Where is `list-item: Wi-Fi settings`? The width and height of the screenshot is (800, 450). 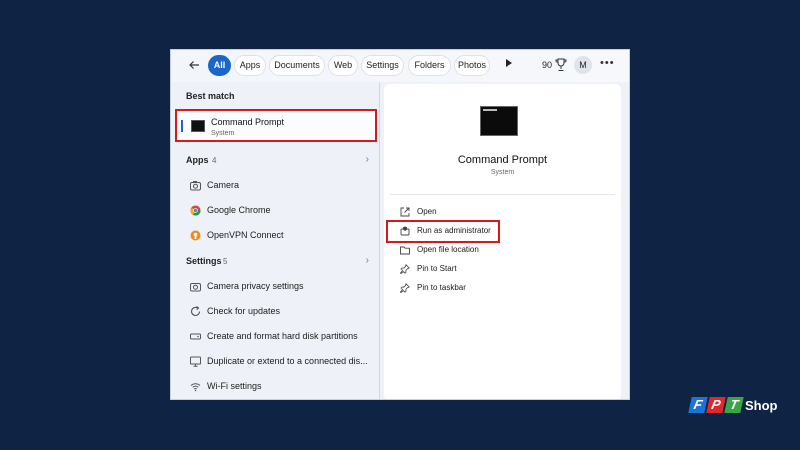
list-item: Wi-Fi settings is located at coordinates (275, 387).